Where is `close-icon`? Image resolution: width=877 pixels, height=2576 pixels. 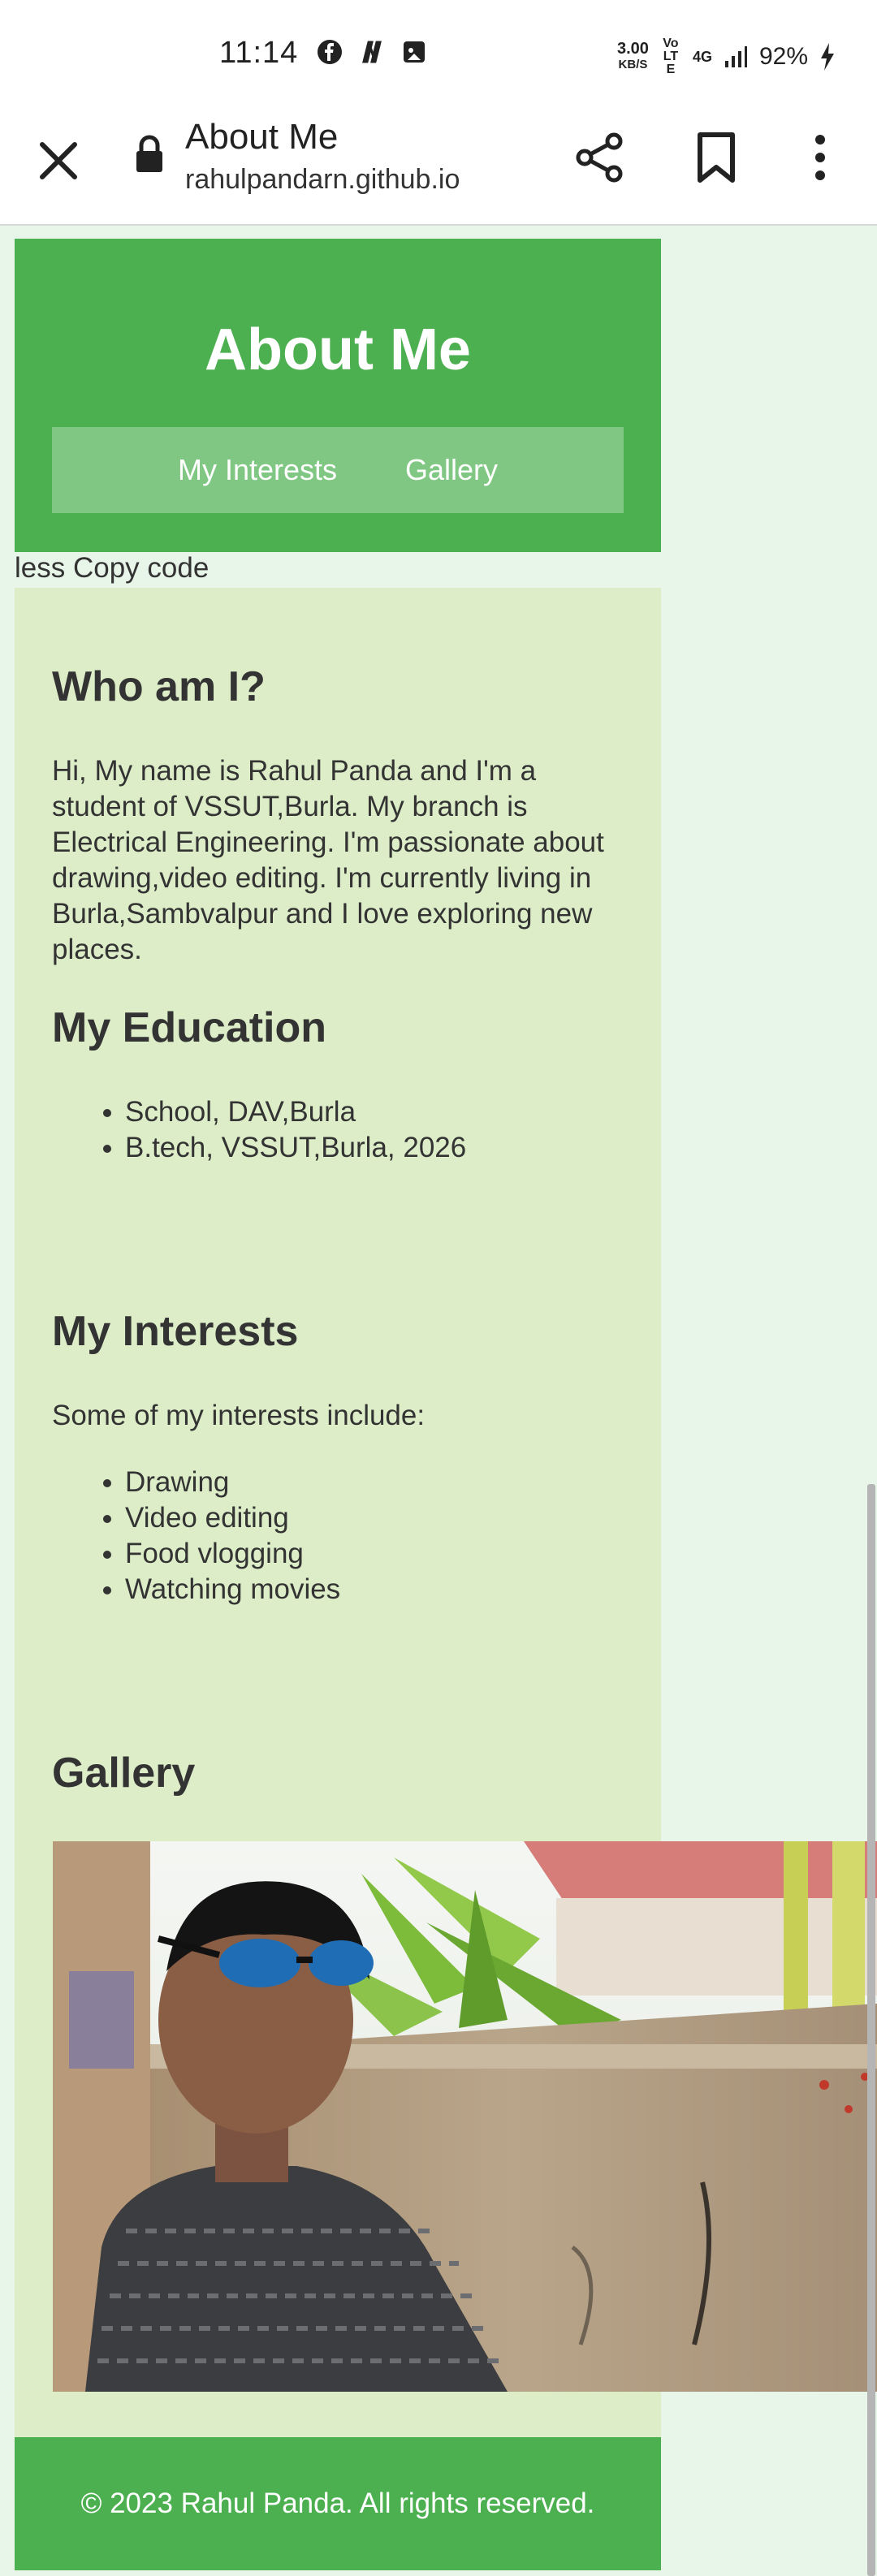
close-icon is located at coordinates (58, 161).